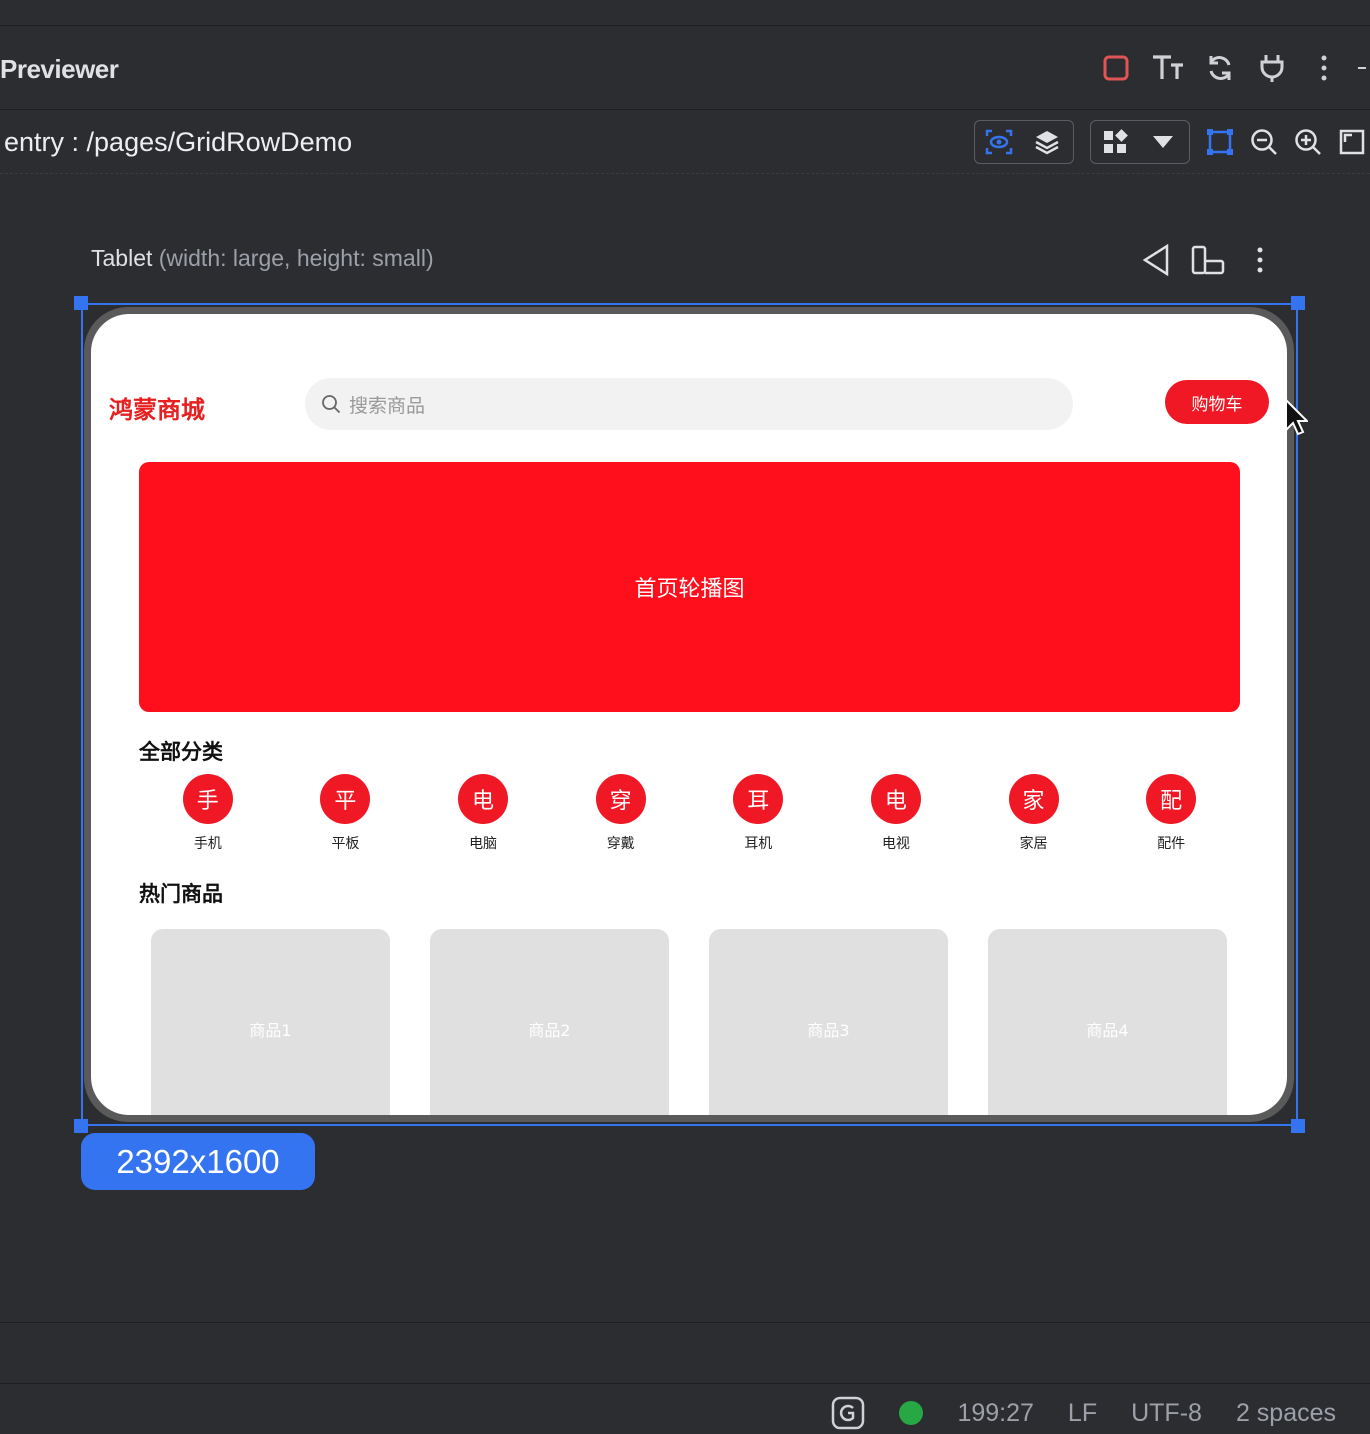 This screenshot has width=1370, height=1434. I want to click on cursor-position: 199:27, so click(995, 1413).